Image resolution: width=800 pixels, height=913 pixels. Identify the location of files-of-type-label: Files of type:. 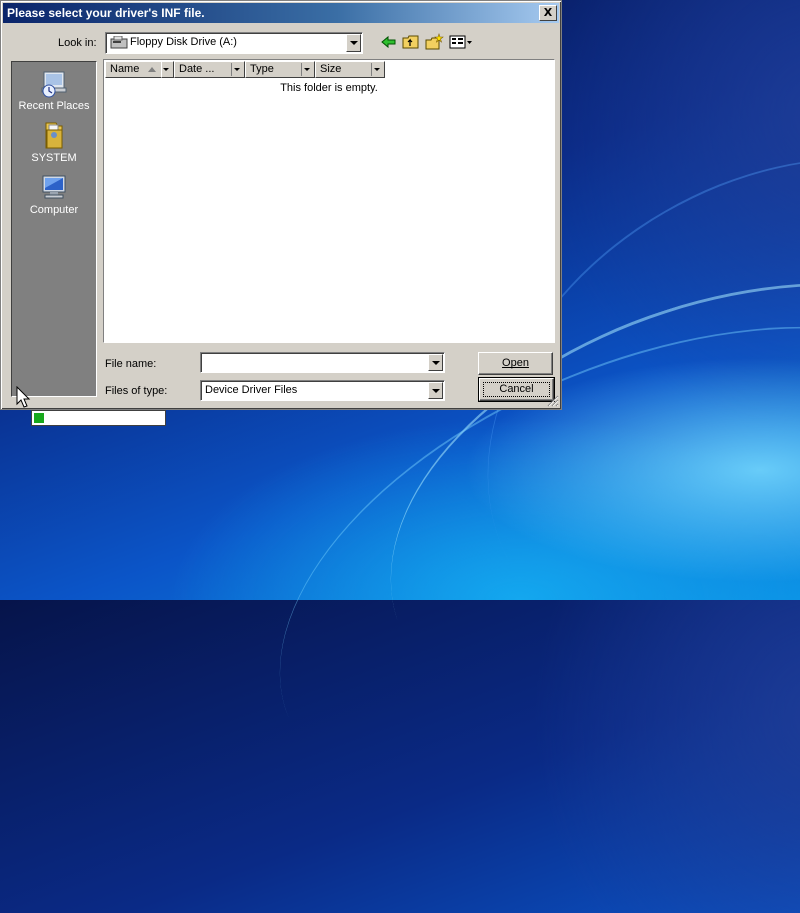
(136, 391).